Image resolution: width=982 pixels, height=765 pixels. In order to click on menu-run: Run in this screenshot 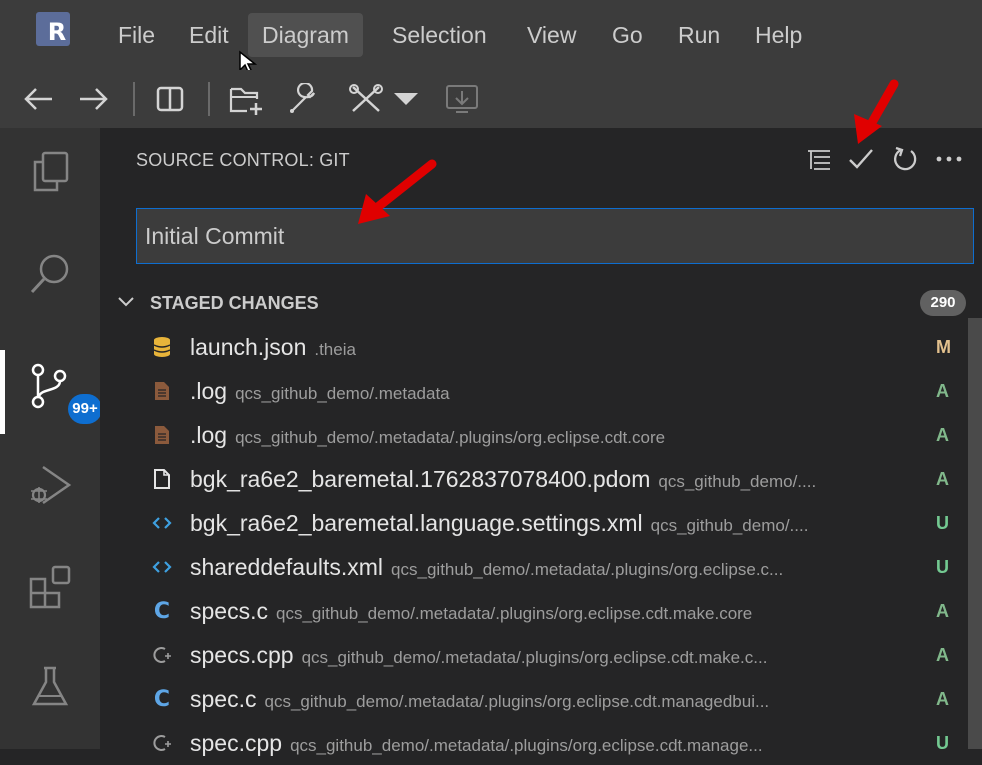, I will do `click(699, 35)`.